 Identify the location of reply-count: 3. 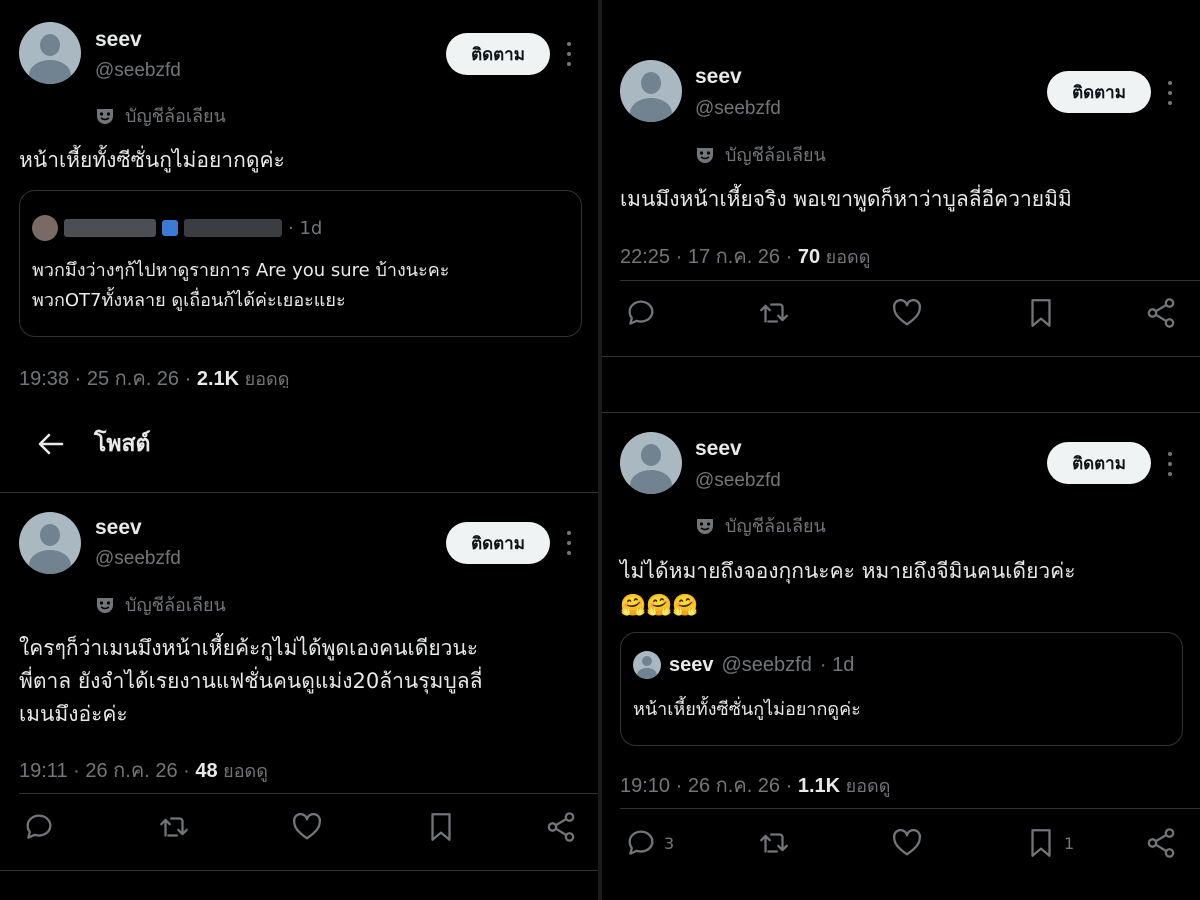
(669, 843).